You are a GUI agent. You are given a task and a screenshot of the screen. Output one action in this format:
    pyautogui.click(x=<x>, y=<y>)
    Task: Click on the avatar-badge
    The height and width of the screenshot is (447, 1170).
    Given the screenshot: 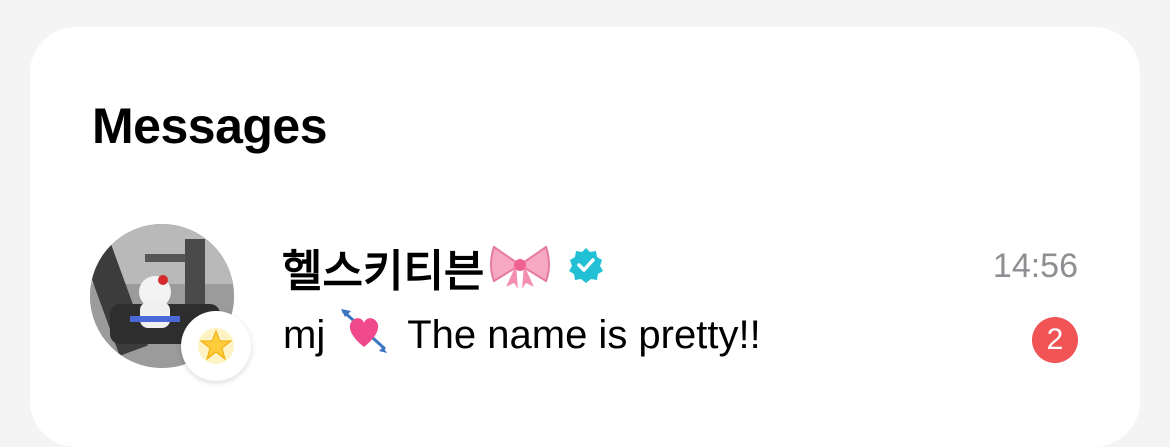 What is the action you would take?
    pyautogui.click(x=216, y=346)
    